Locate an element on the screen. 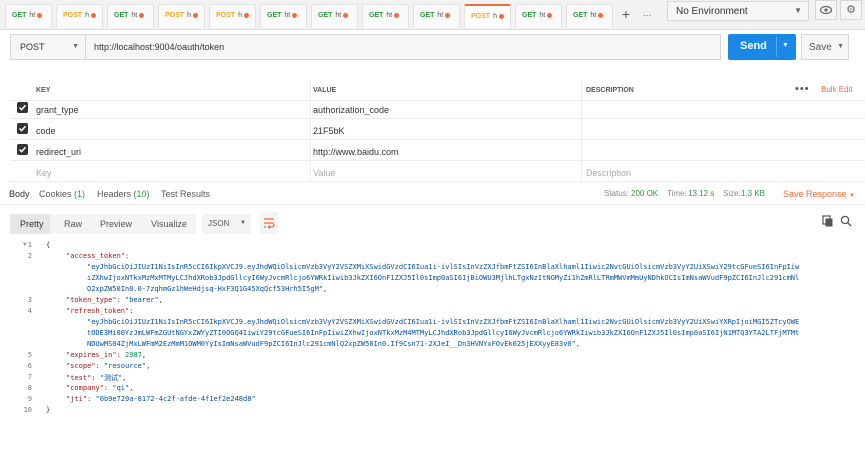 Image resolution: width=865 pixels, height=451 pixels. status-value: 200 OK is located at coordinates (645, 193).